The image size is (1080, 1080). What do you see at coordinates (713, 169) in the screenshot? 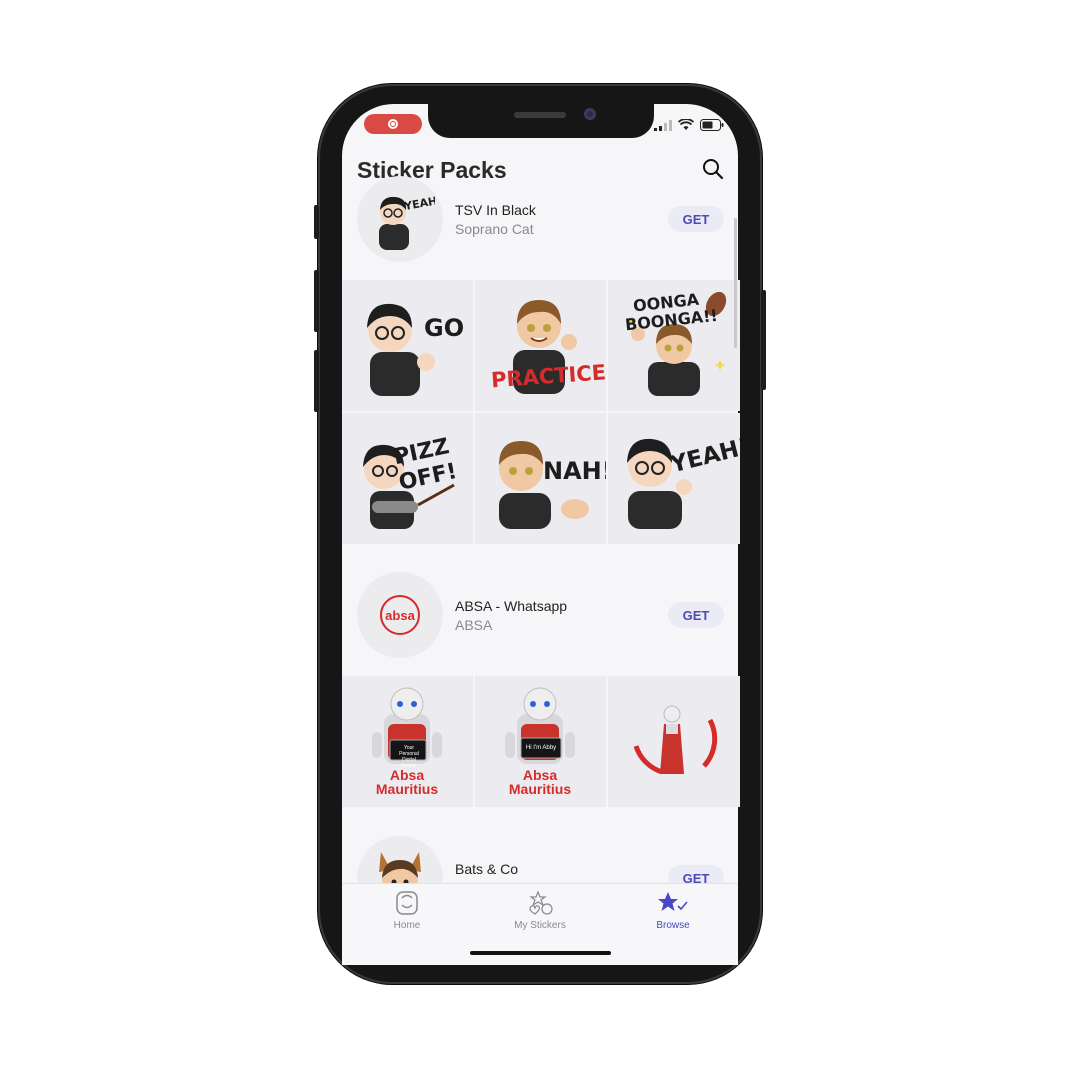
I see `search-icon` at bounding box center [713, 169].